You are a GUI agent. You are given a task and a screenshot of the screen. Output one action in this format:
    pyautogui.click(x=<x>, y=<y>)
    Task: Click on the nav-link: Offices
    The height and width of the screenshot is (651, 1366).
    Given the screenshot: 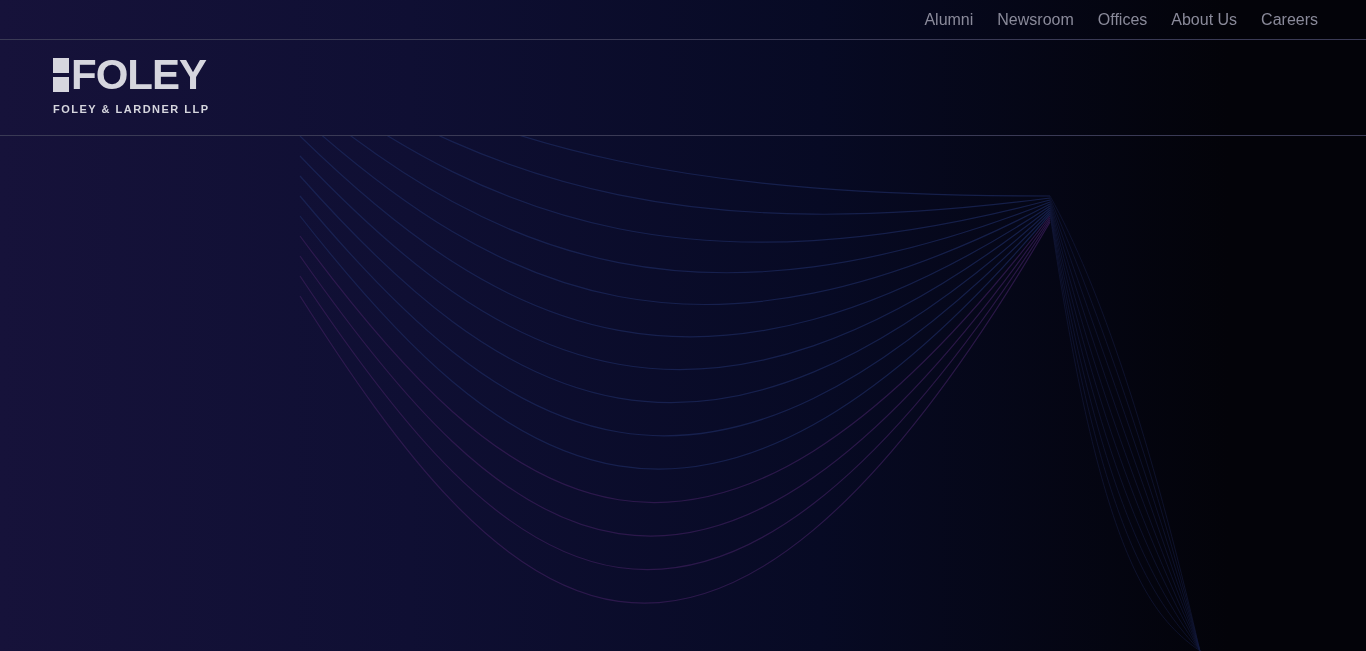 What is the action you would take?
    pyautogui.click(x=1122, y=19)
    